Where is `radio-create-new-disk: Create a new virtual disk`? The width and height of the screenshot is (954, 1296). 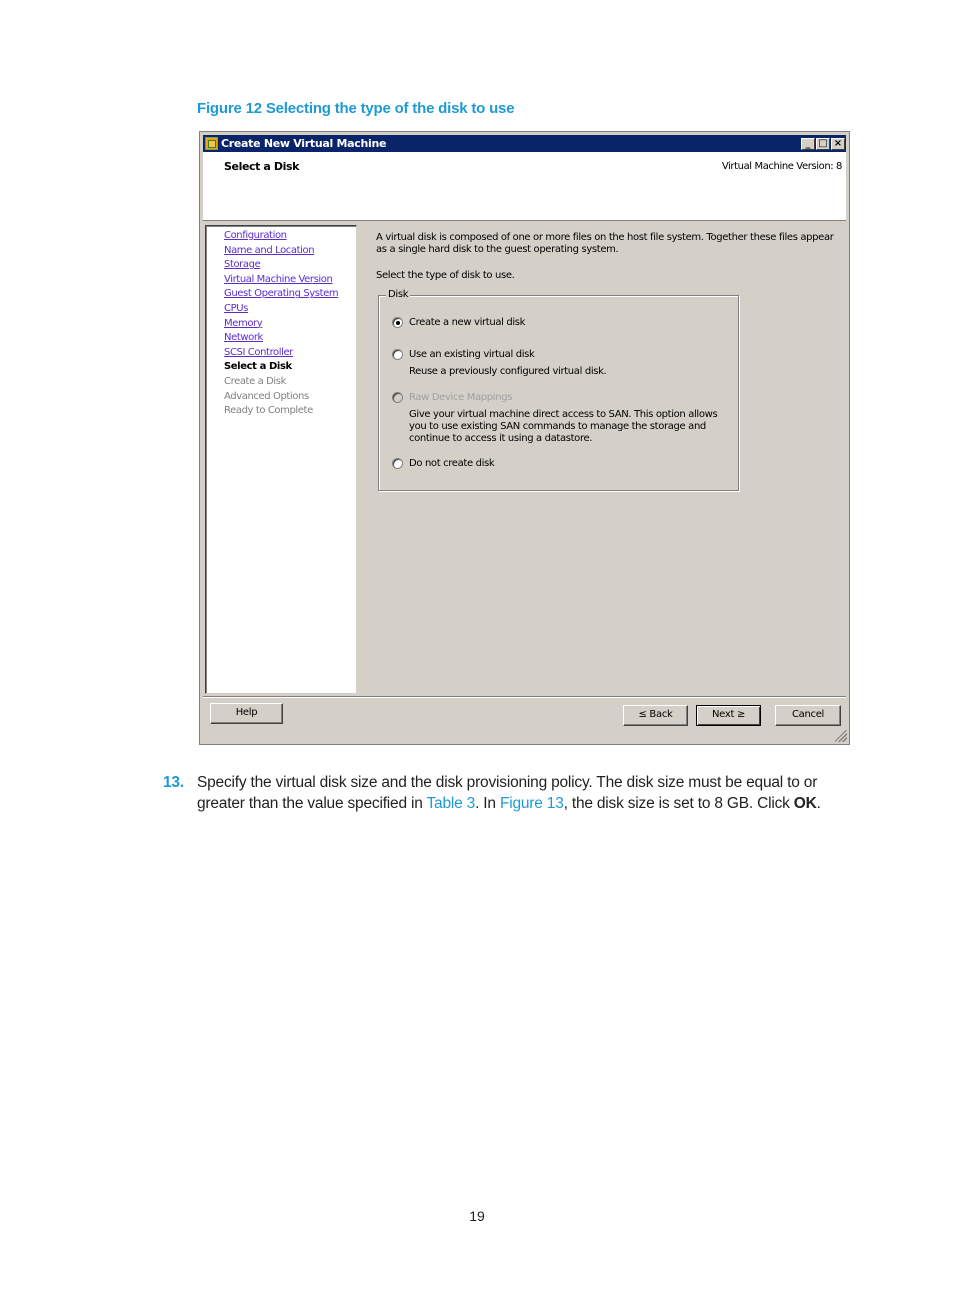 radio-create-new-disk: Create a new virtual disk is located at coordinates (458, 322).